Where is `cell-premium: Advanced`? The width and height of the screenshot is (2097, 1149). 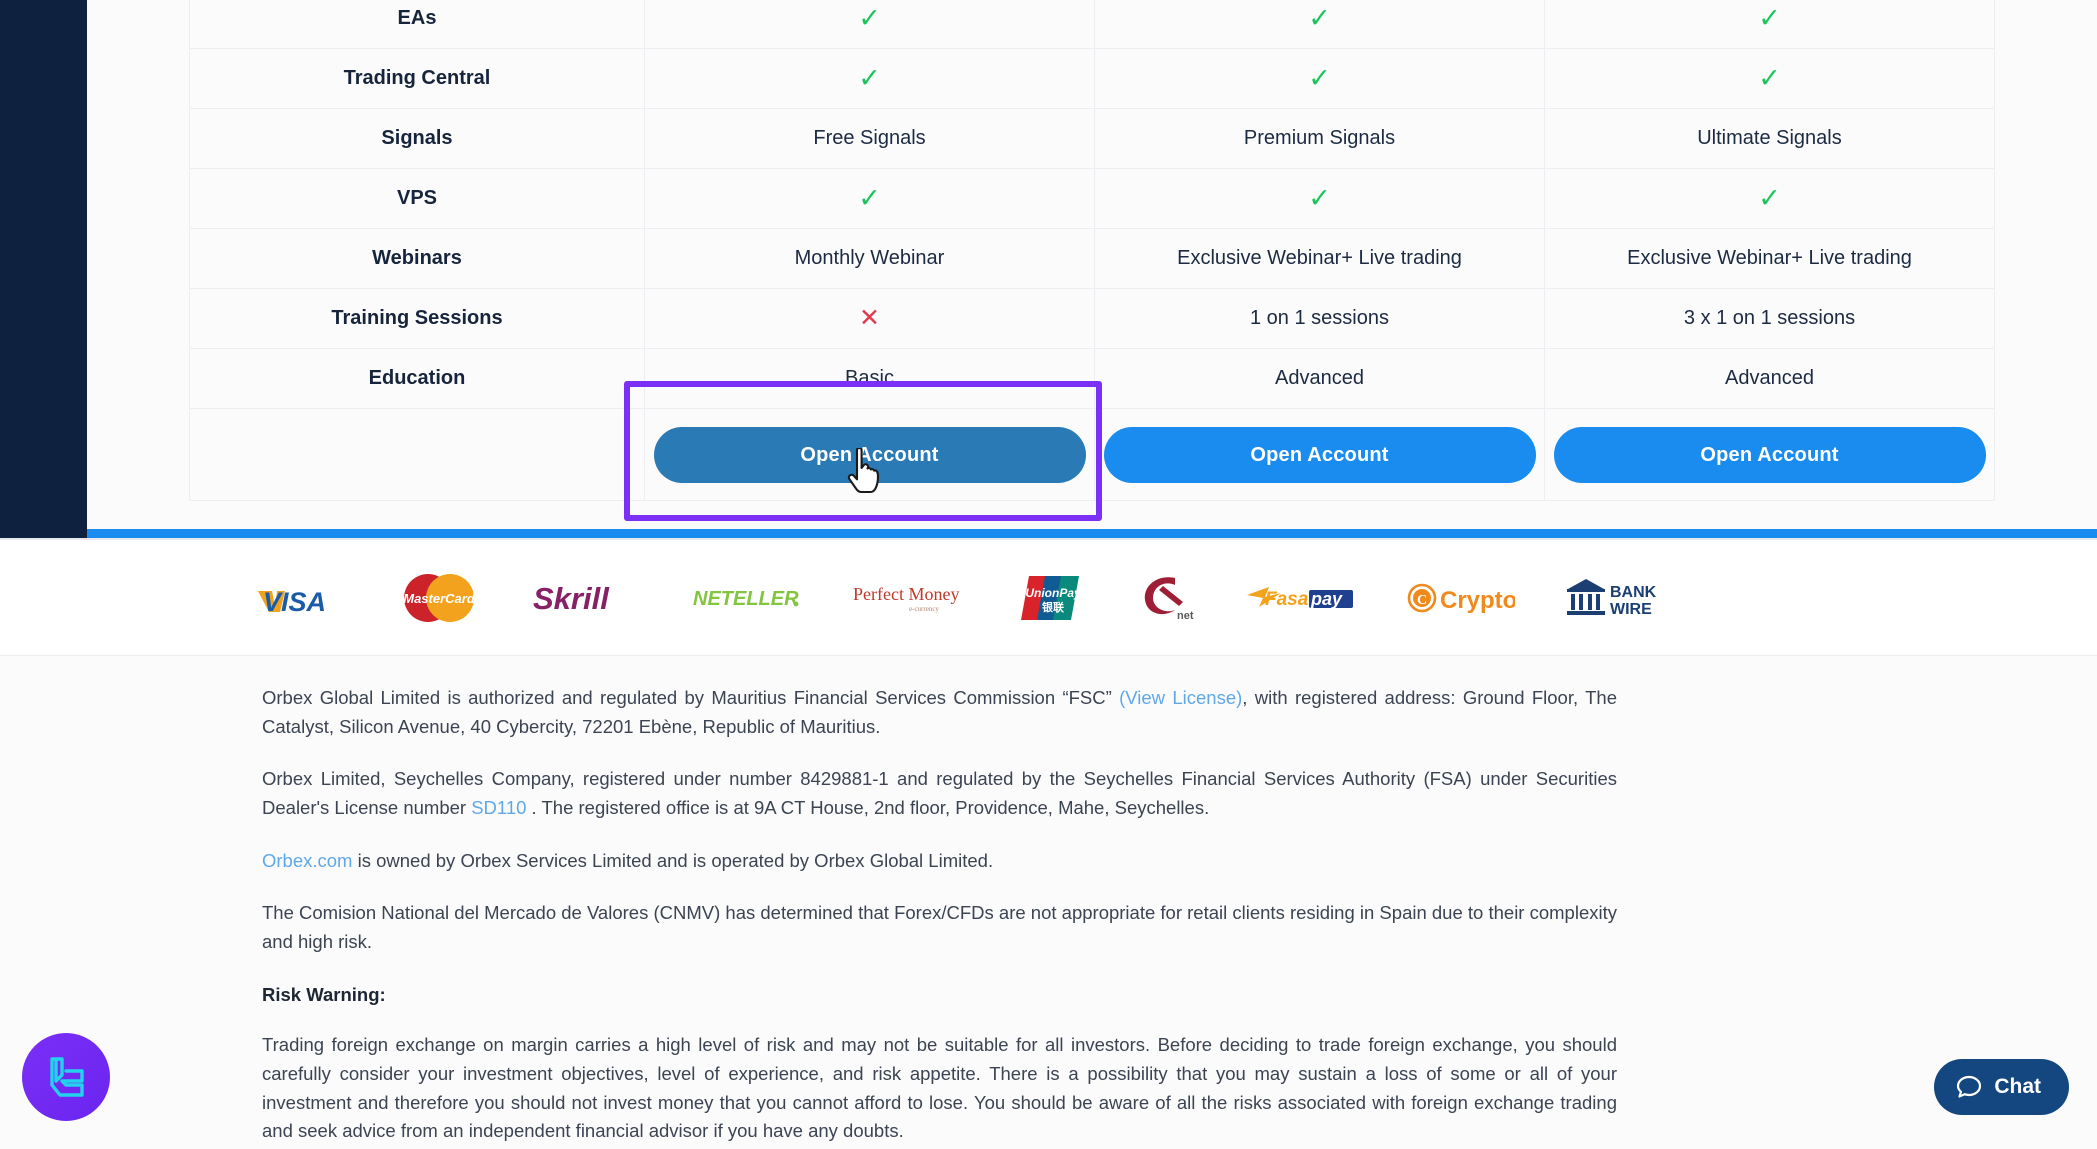
cell-premium: Advanced is located at coordinates (1319, 378).